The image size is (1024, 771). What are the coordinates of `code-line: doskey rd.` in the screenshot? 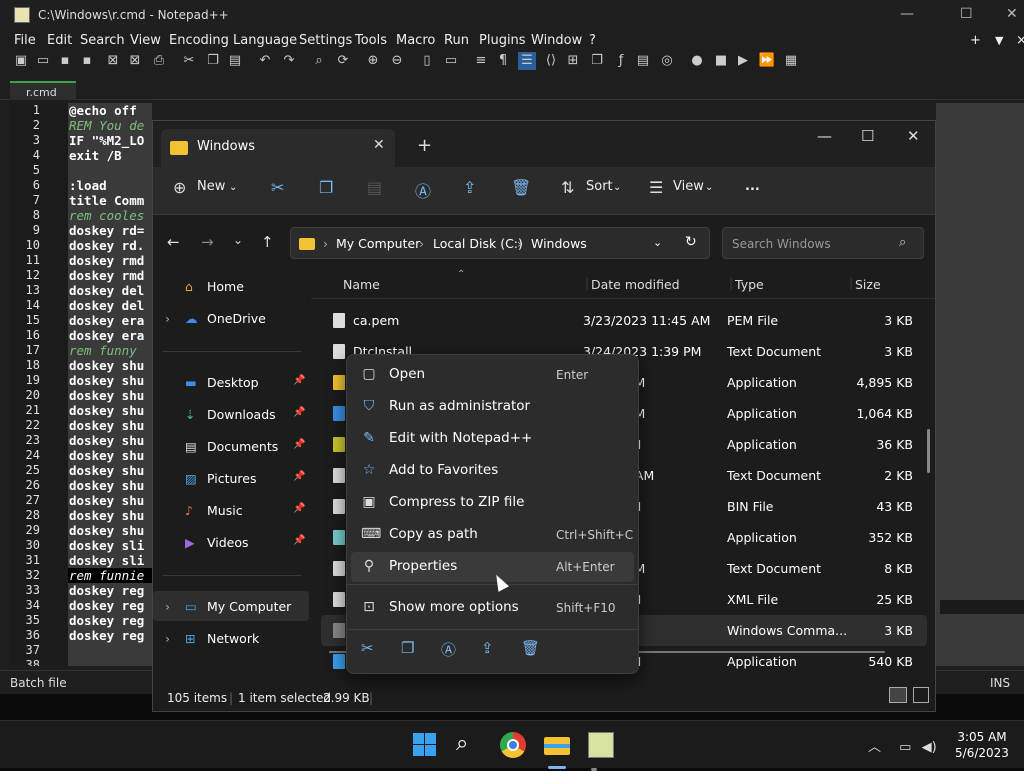 It's located at (110, 245).